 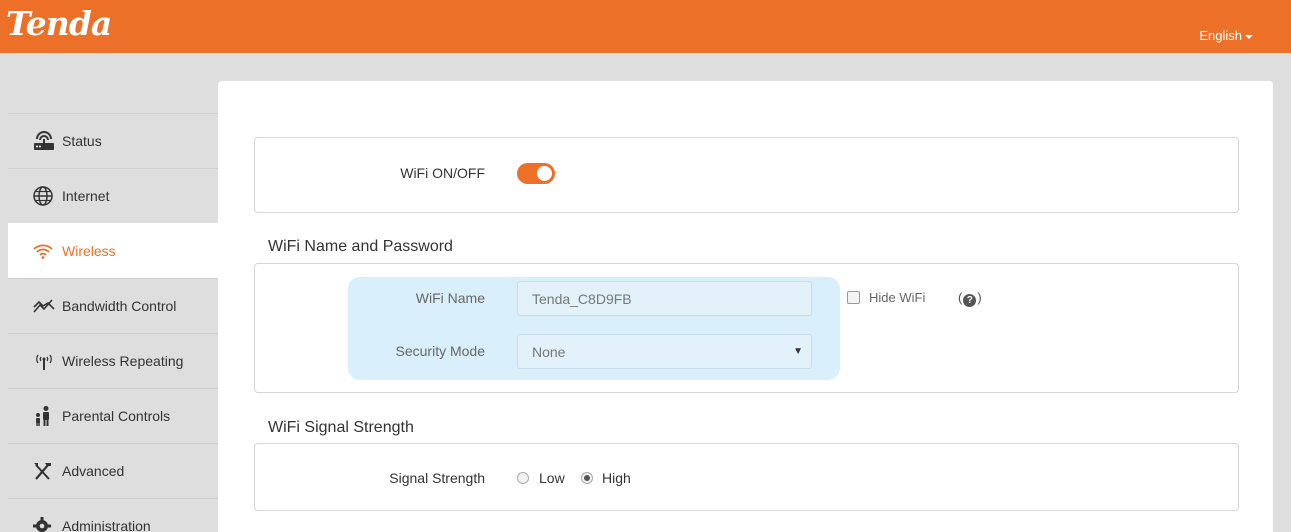 I want to click on signal-low-label: Low, so click(x=552, y=478).